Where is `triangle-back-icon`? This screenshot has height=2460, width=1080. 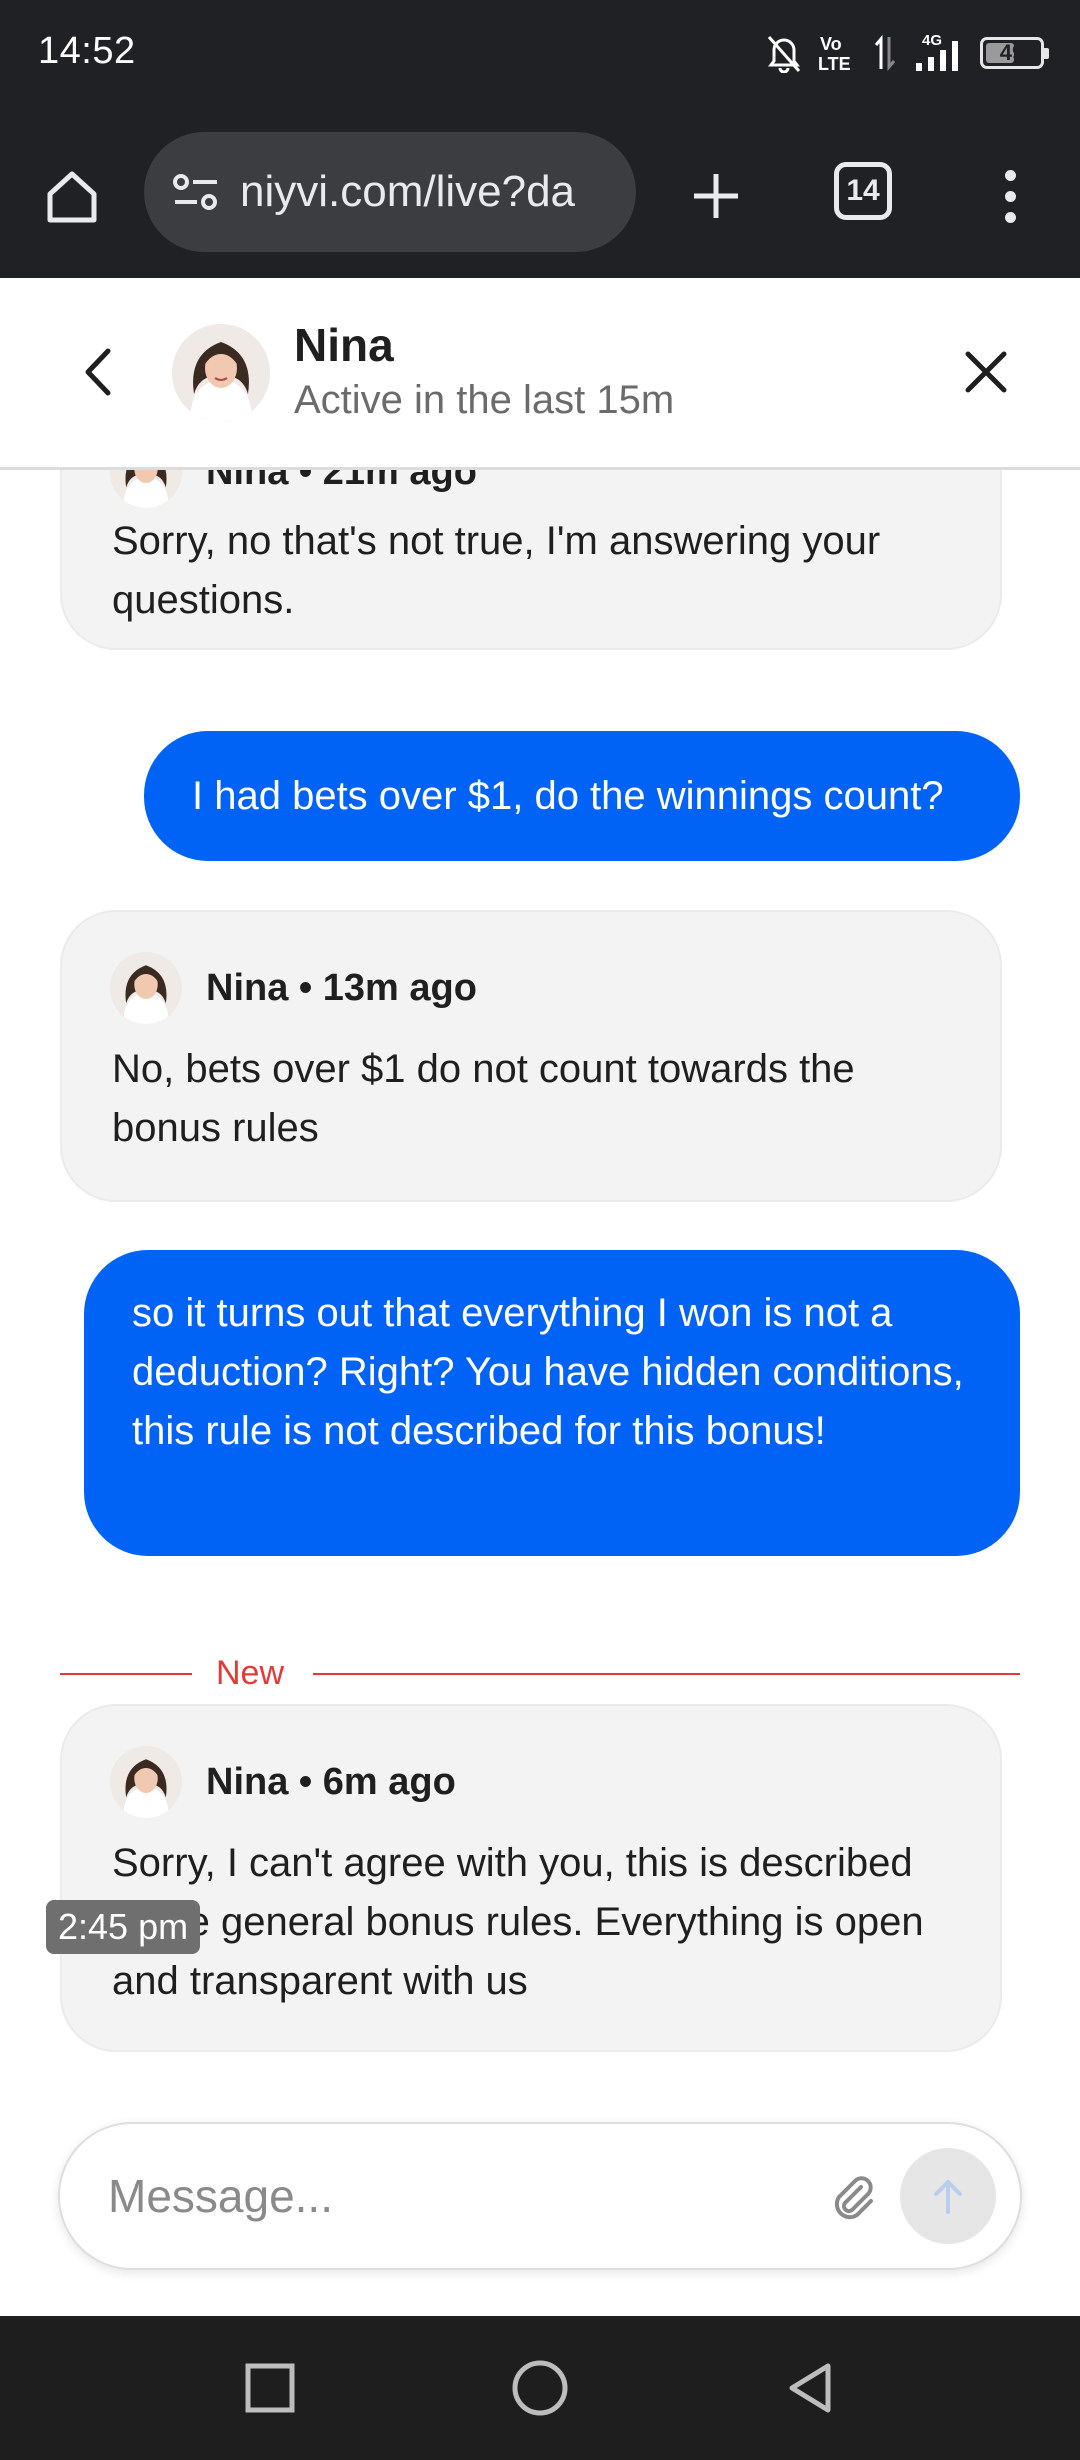
triangle-back-icon is located at coordinates (810, 2388).